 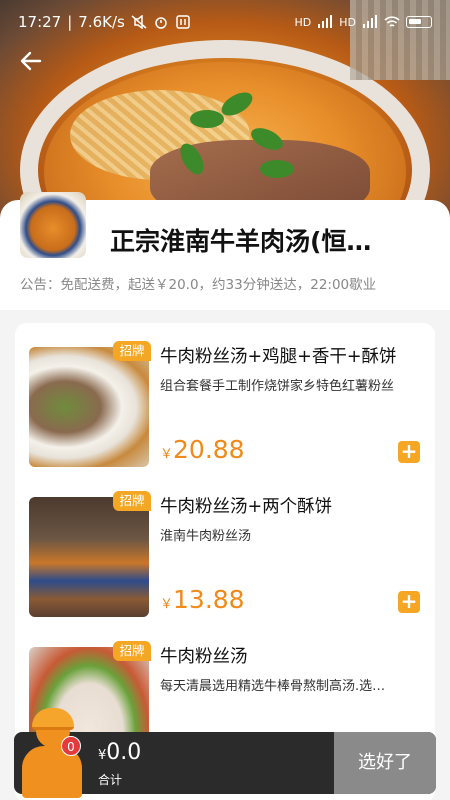 What do you see at coordinates (183, 22) in the screenshot?
I see `nfc-icon` at bounding box center [183, 22].